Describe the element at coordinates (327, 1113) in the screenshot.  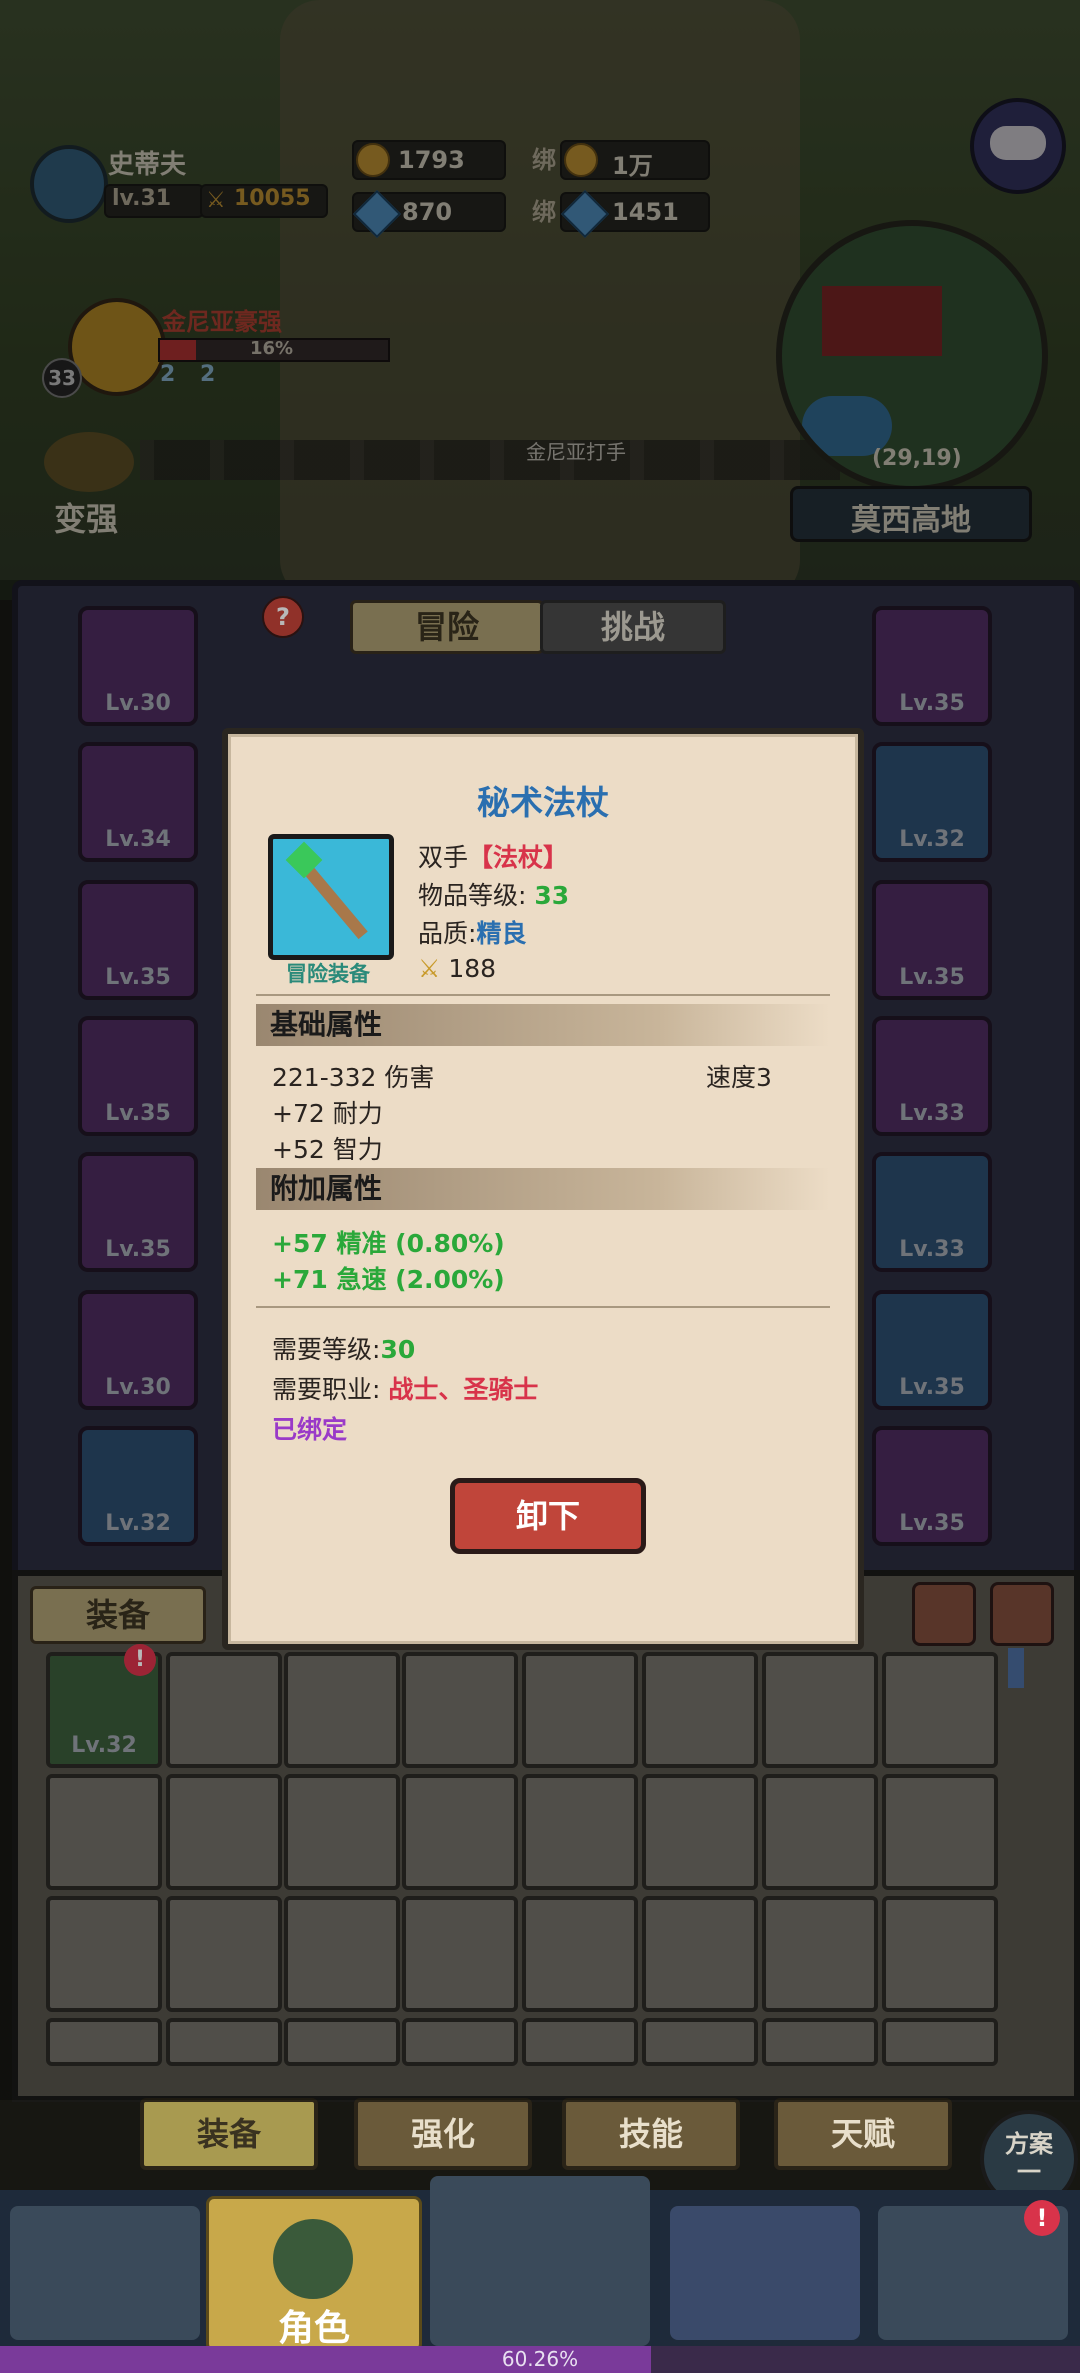
I see `stamina-stat: +72 耐力` at that location.